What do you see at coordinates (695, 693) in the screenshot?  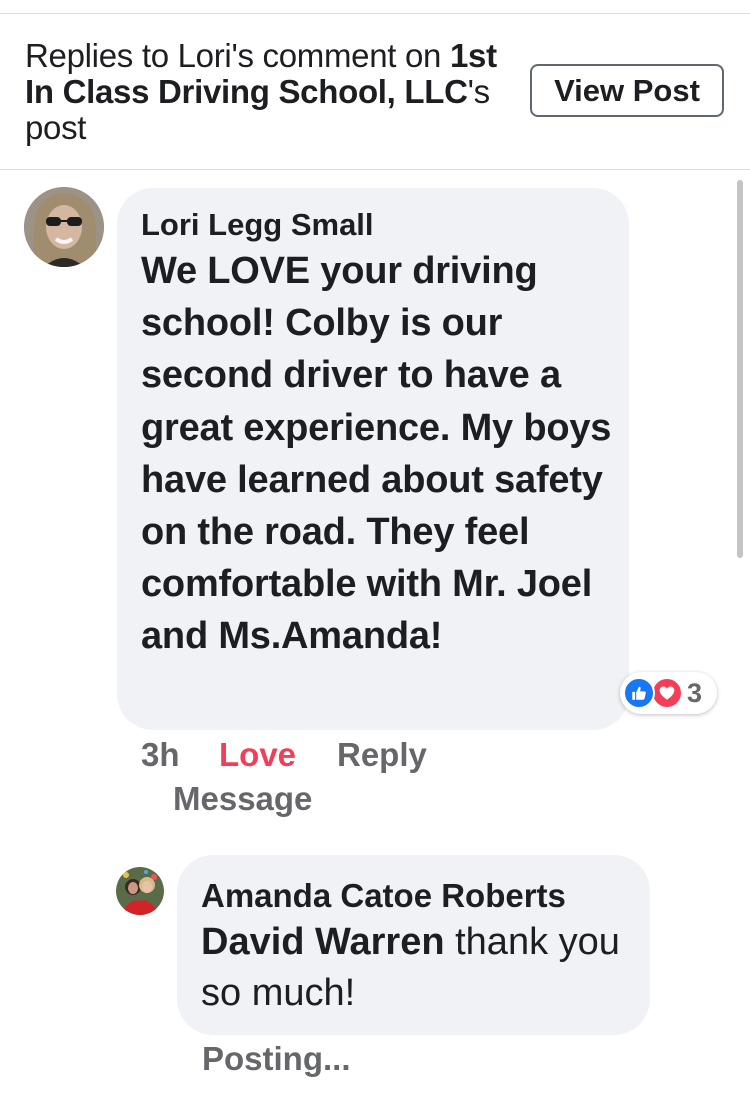 I see `reaction-count: 3` at bounding box center [695, 693].